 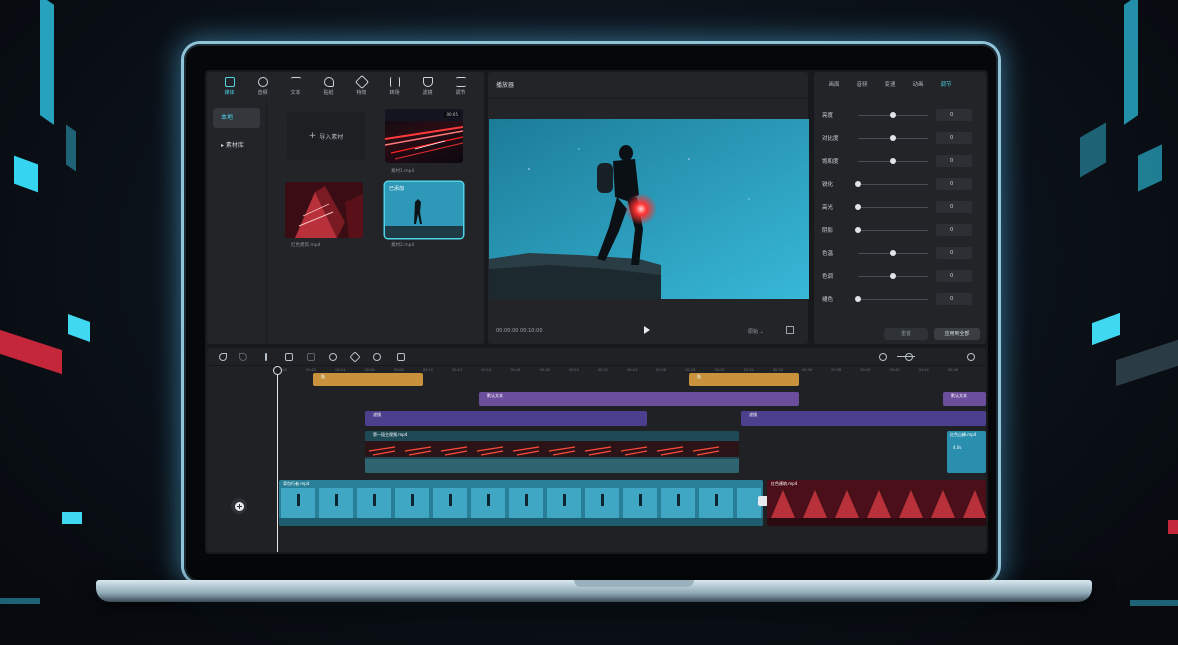 What do you see at coordinates (790, 330) in the screenshot?
I see `fullscreen-icon` at bounding box center [790, 330].